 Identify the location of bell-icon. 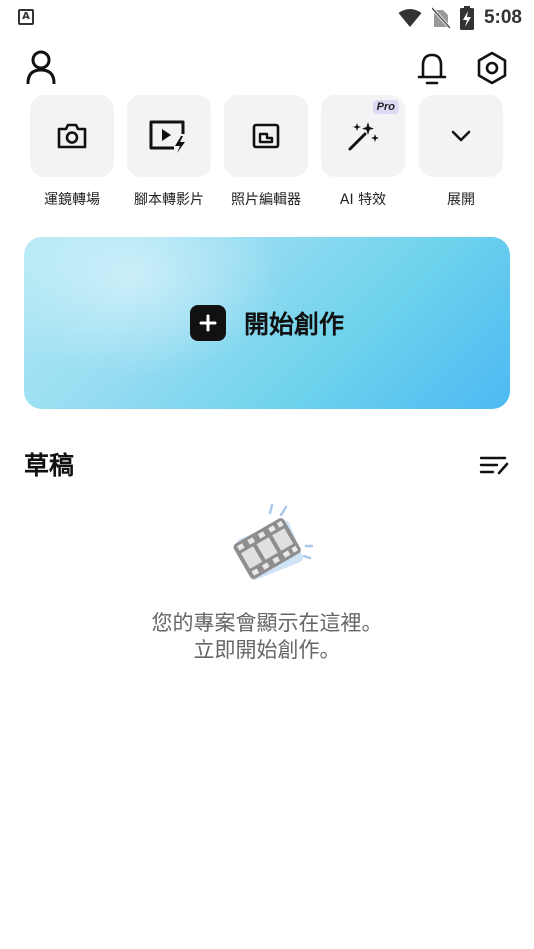
(432, 69).